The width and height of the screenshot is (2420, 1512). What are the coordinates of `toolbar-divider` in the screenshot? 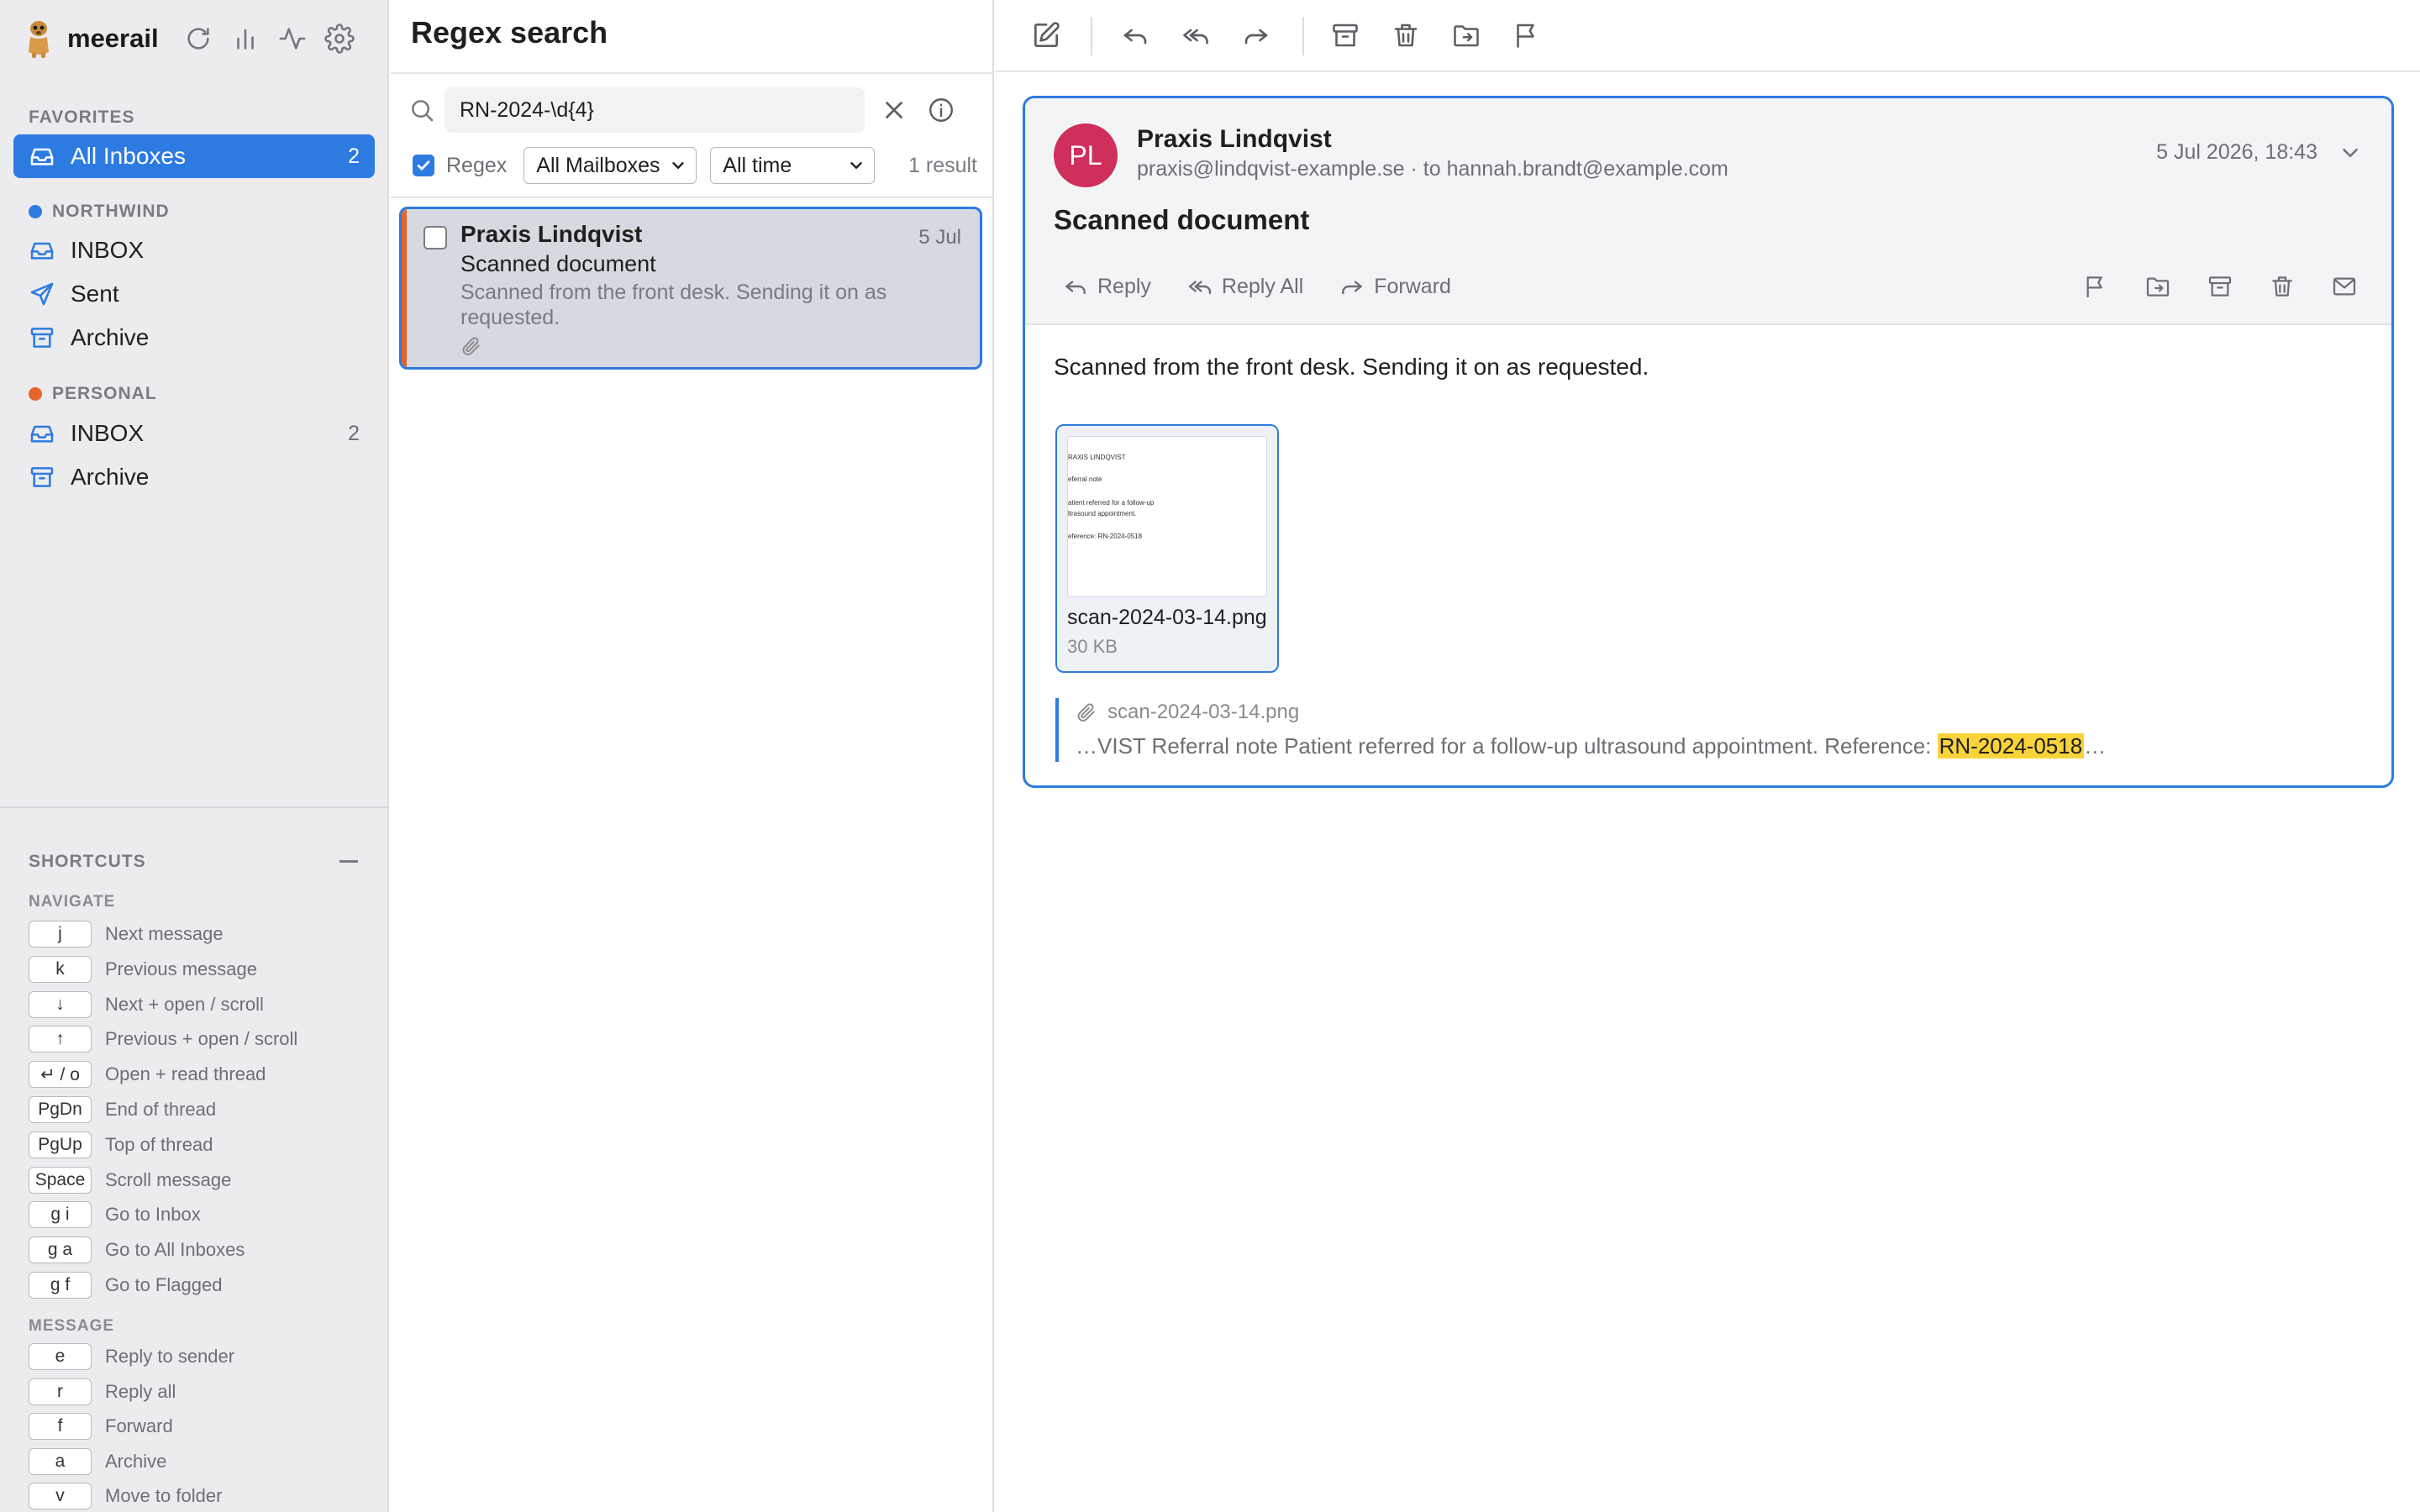 It's located at (1303, 36).